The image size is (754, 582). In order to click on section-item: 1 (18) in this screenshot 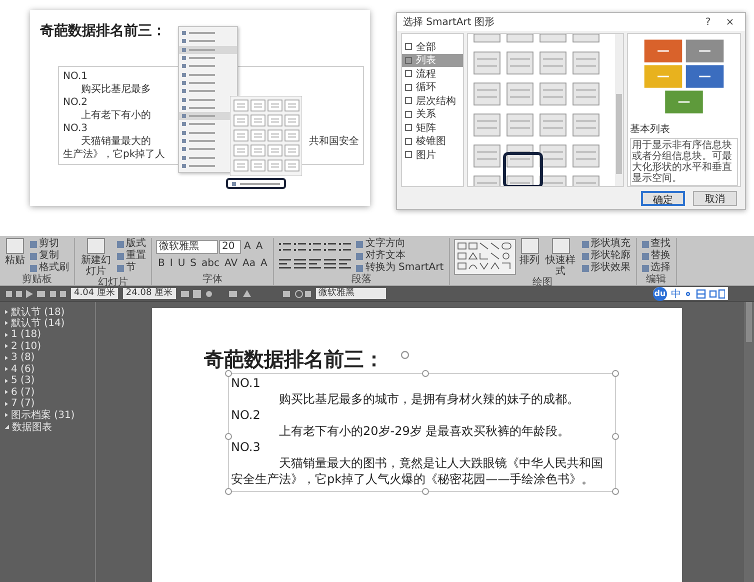, I will do `click(47, 334)`.